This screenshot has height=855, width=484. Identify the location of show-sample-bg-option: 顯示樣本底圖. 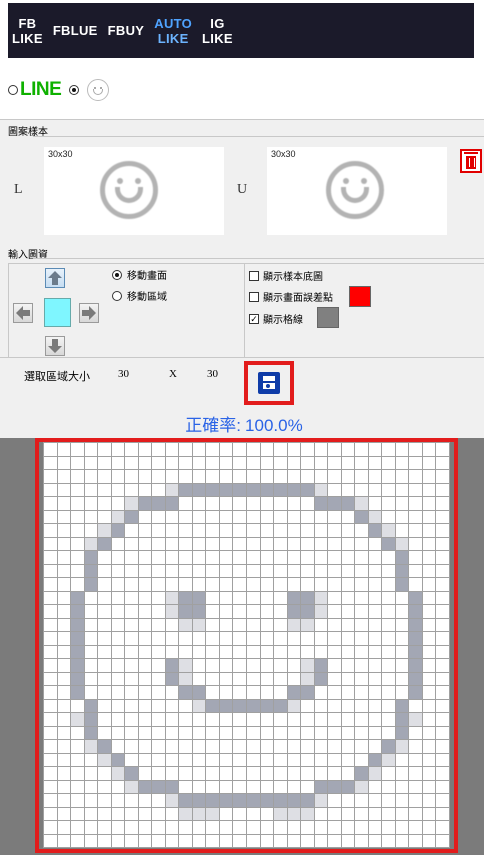
(286, 275).